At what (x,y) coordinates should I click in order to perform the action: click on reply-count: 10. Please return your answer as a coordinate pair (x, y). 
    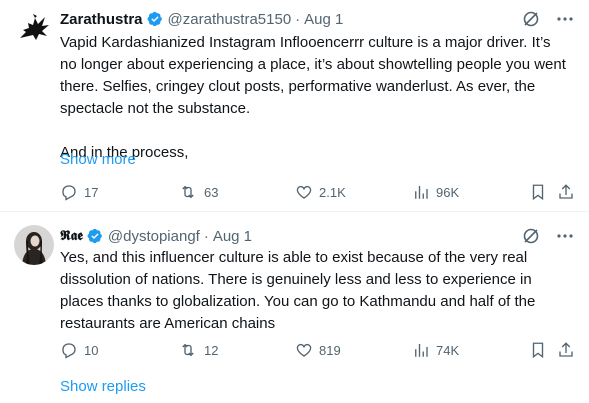
    Looking at the image, I should click on (91, 350).